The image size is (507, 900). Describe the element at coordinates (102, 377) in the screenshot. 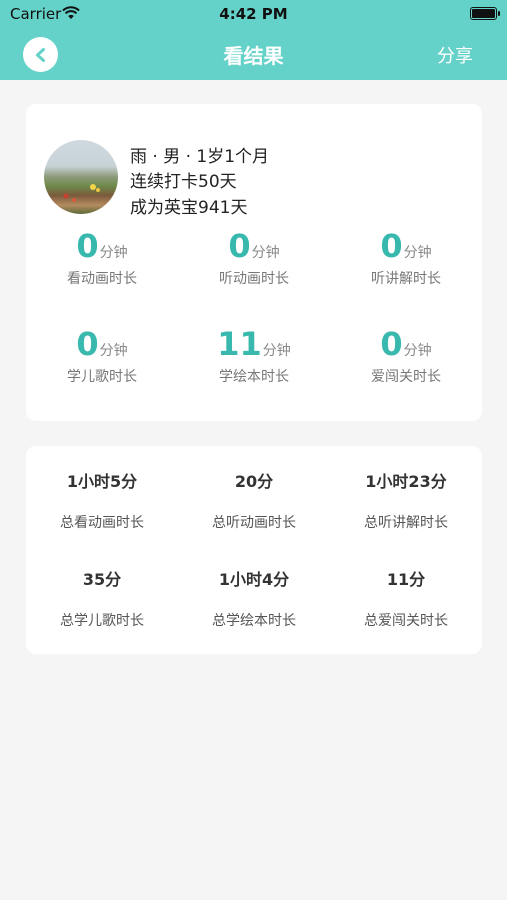

I see `stat-label: 学儿歌时长` at that location.